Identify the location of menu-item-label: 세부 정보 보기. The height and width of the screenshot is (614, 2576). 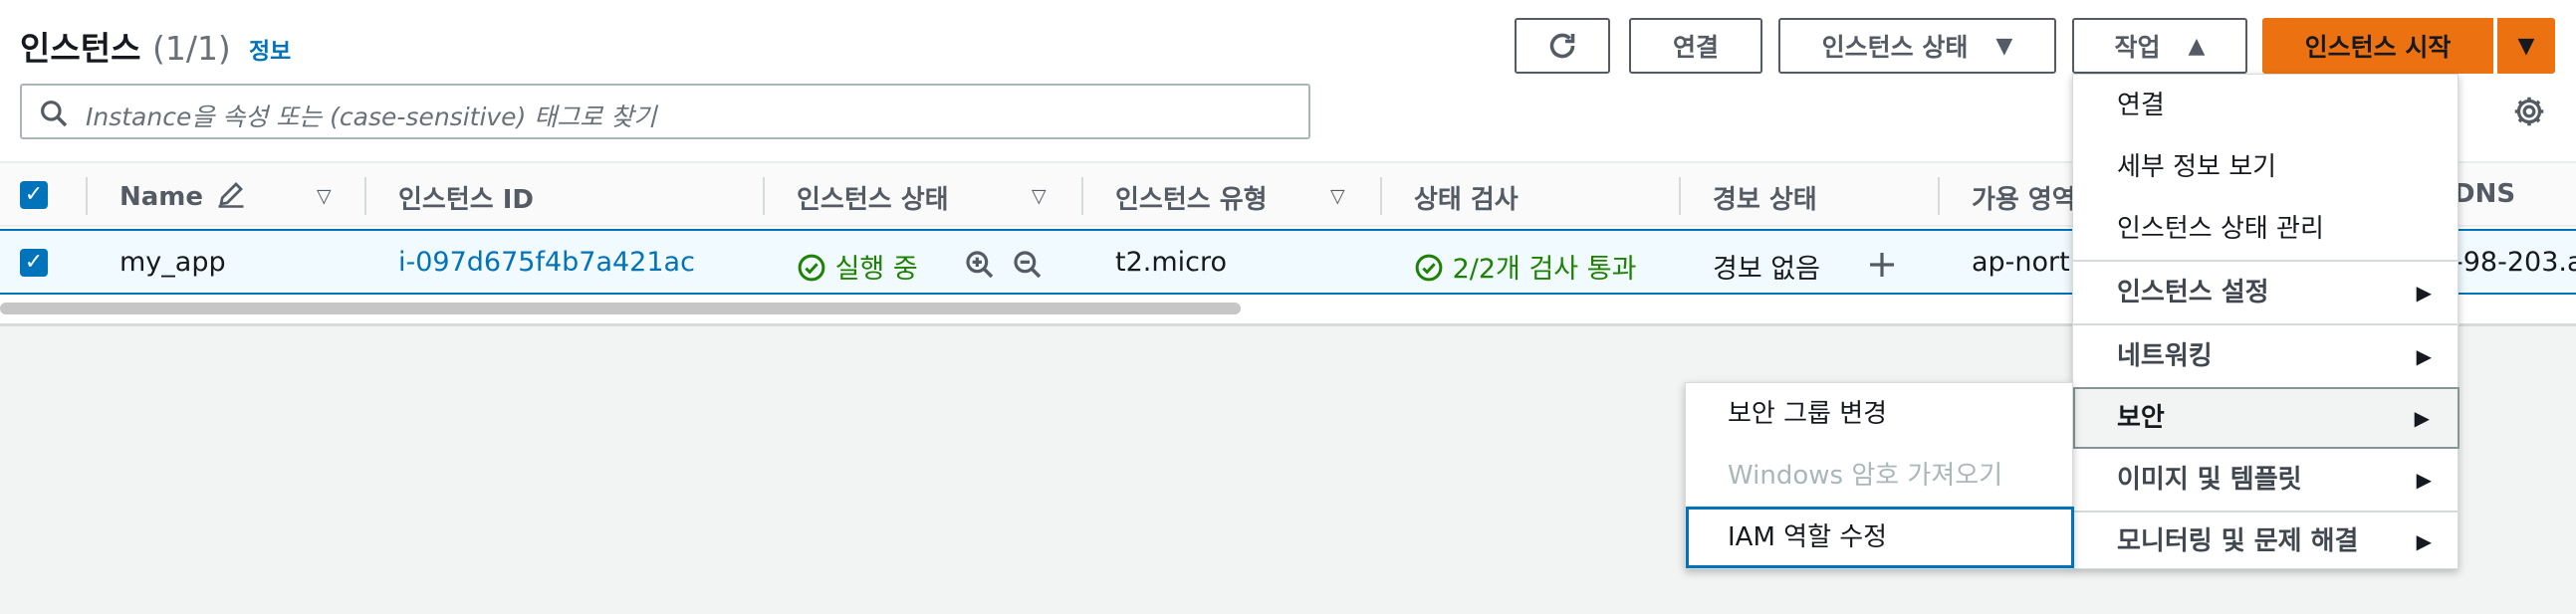
(2197, 167).